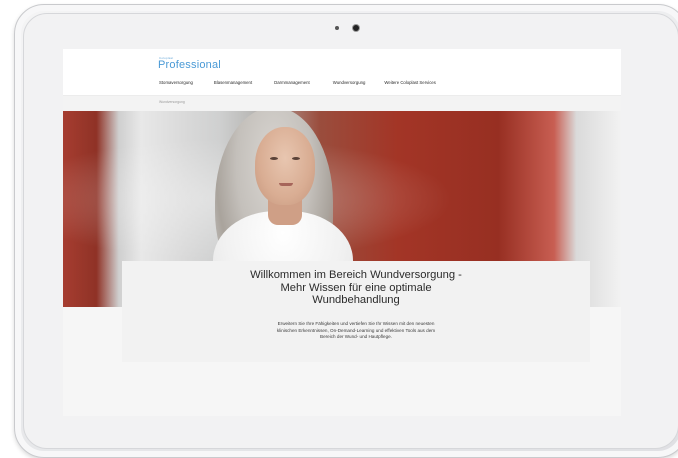 Image resolution: width=678 pixels, height=458 pixels. What do you see at coordinates (410, 82) in the screenshot?
I see `nav-item-weitere-services: Weitere Coloplast Services` at bounding box center [410, 82].